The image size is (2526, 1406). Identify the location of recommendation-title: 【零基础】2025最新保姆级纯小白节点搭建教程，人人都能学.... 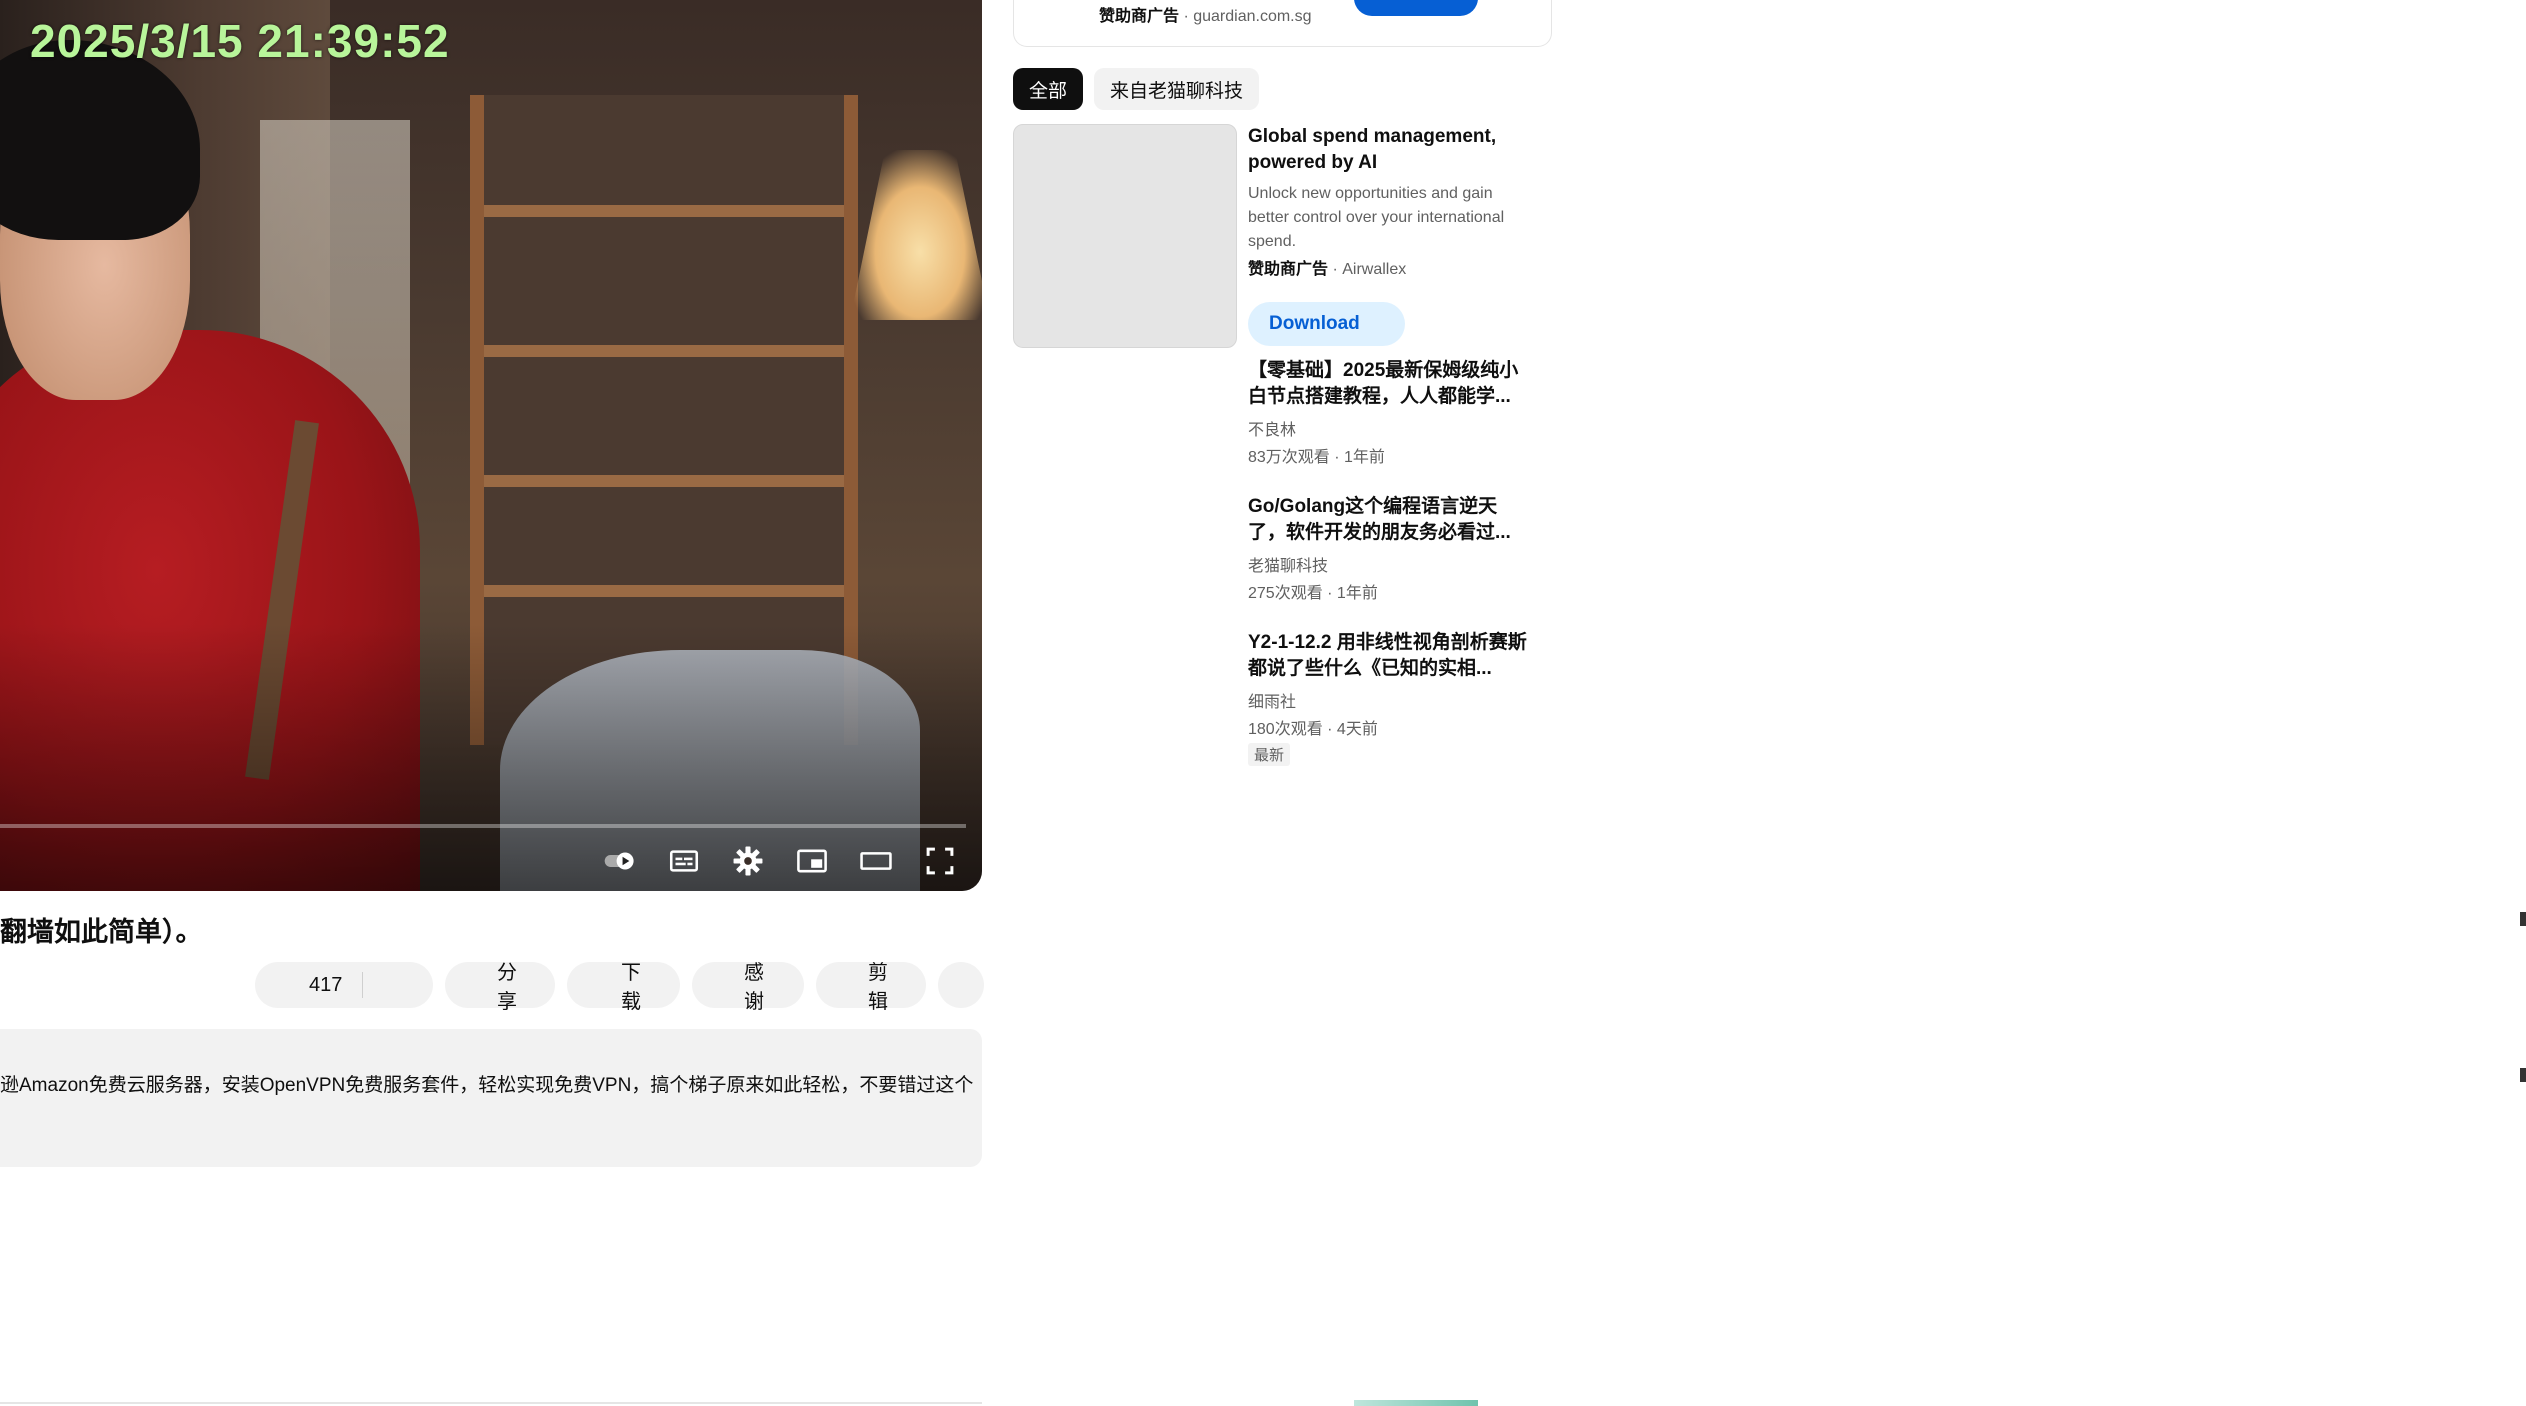
(1388, 384).